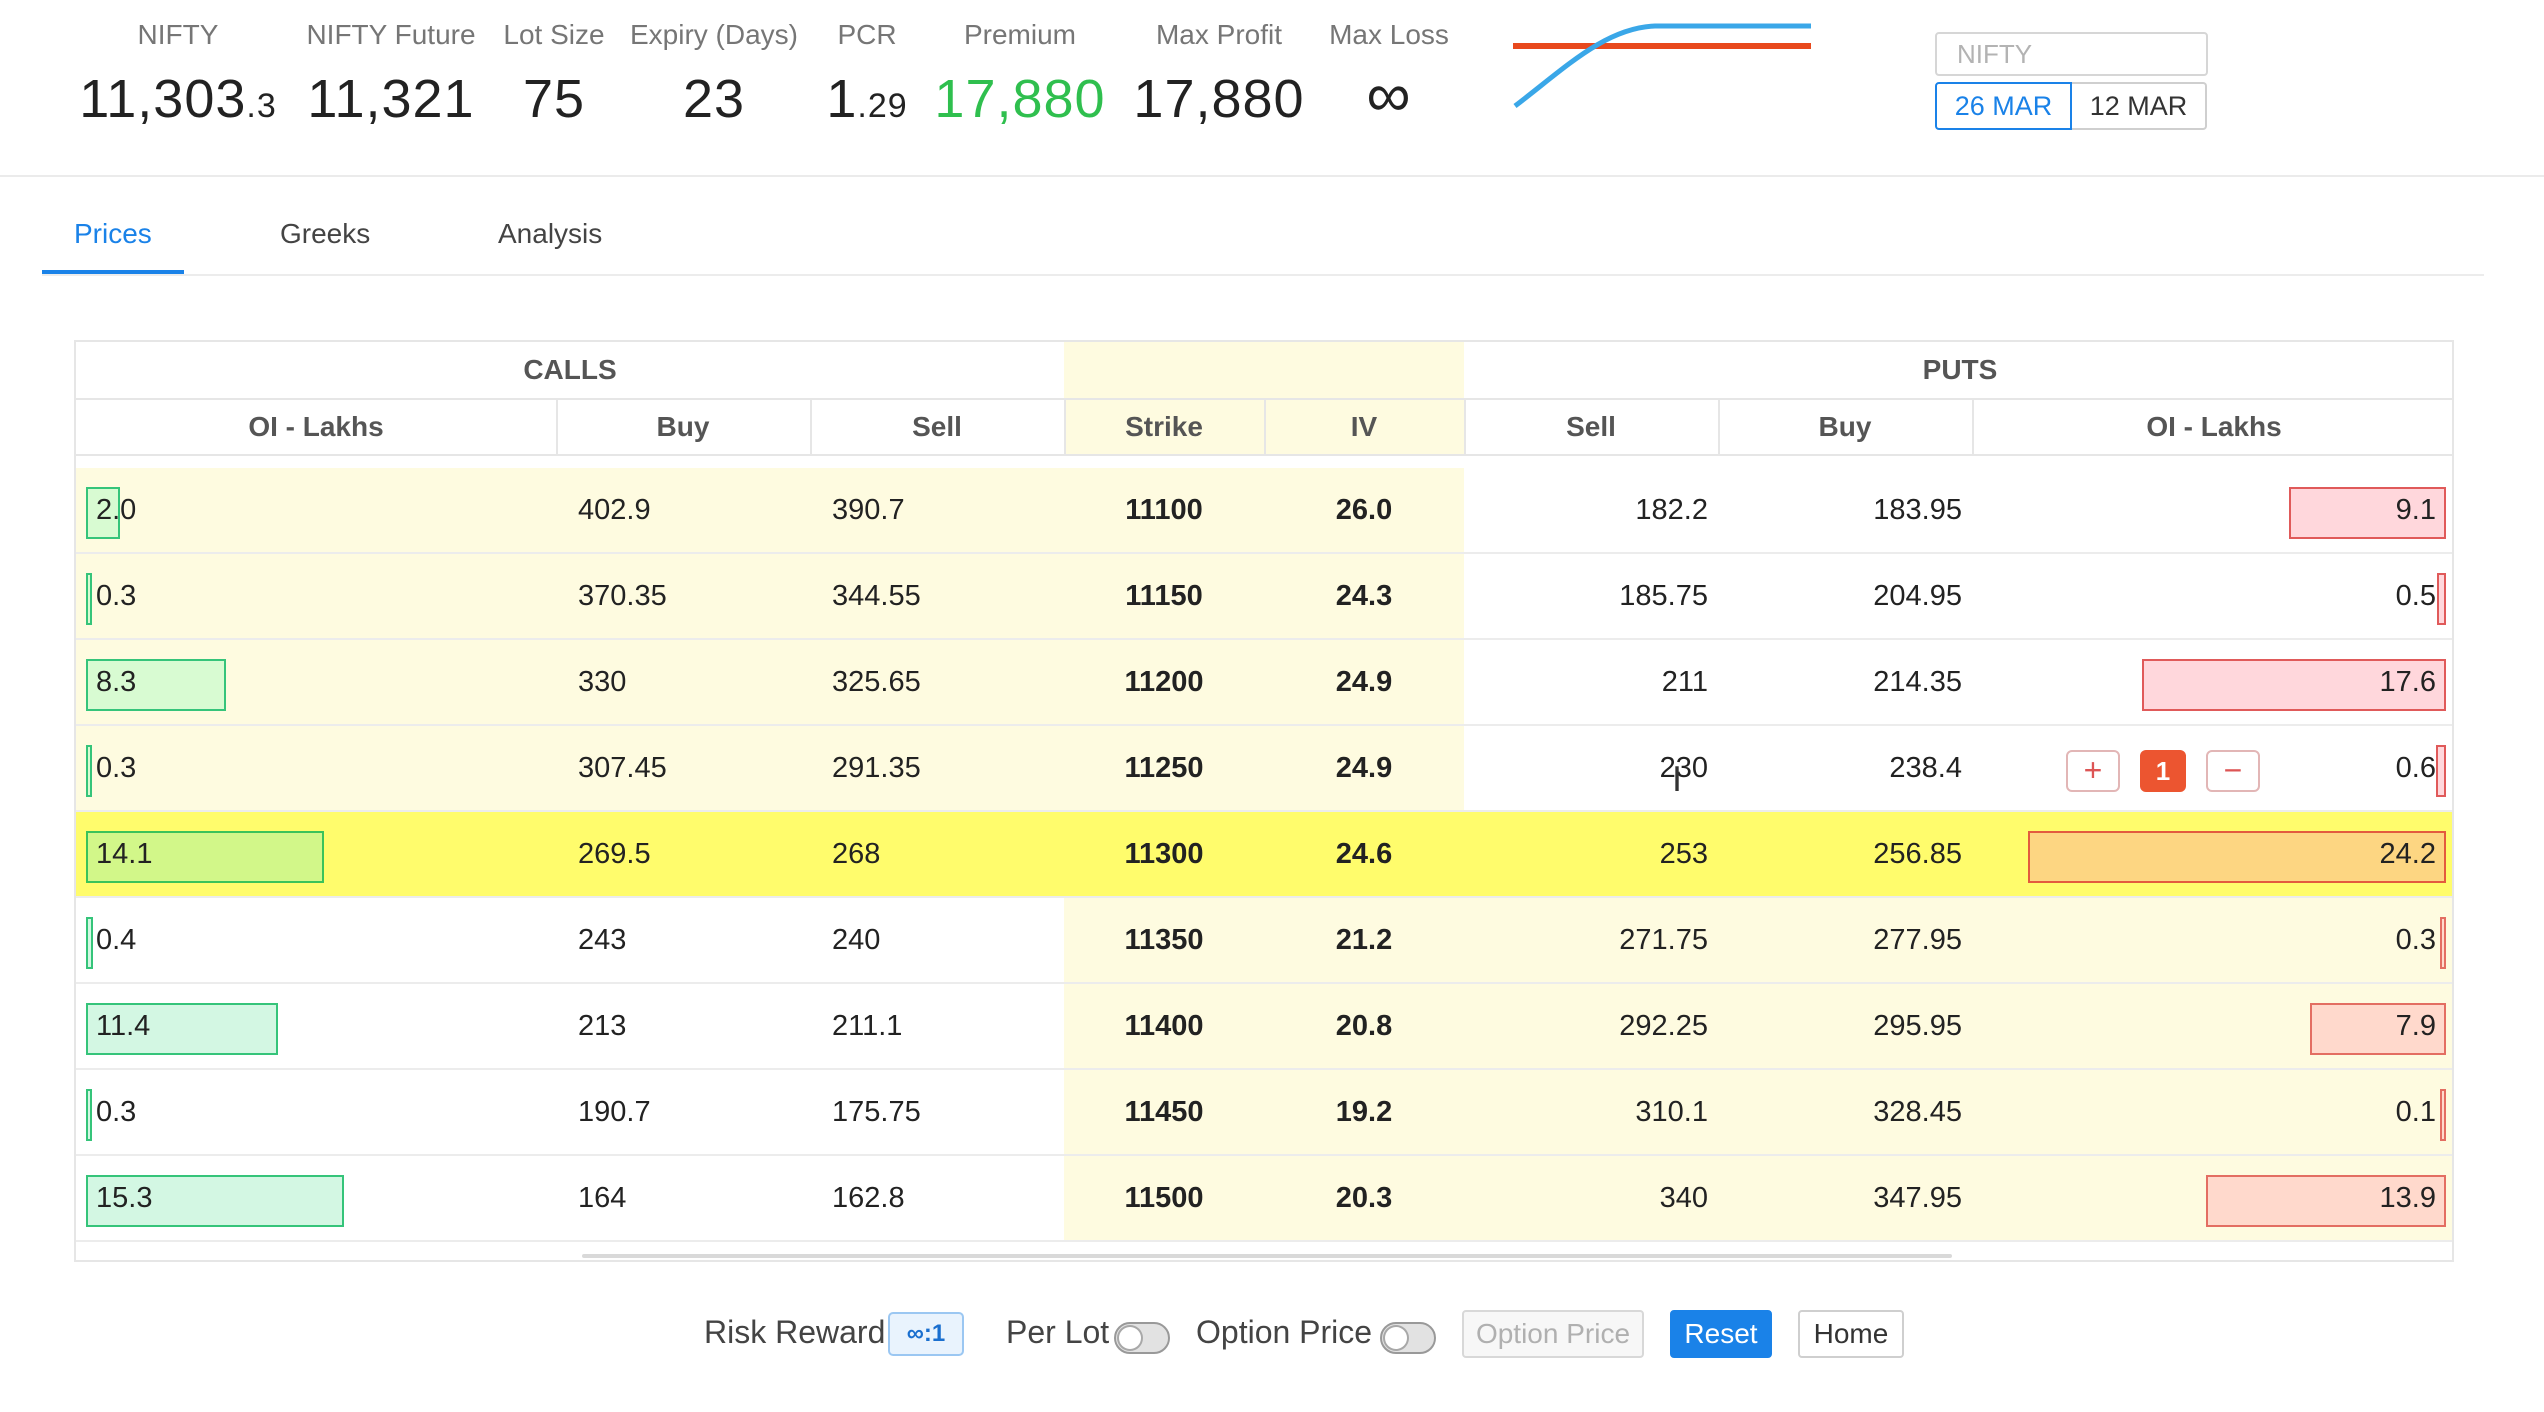 The height and width of the screenshot is (1412, 2544). I want to click on call-buy-price: 402.9, so click(683, 510).